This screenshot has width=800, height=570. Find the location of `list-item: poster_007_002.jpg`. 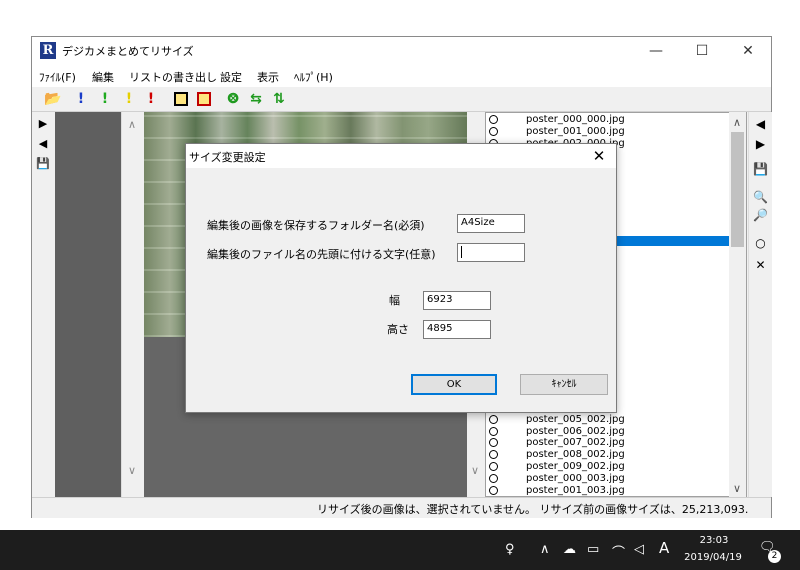

list-item: poster_007_002.jpg is located at coordinates (616, 443).